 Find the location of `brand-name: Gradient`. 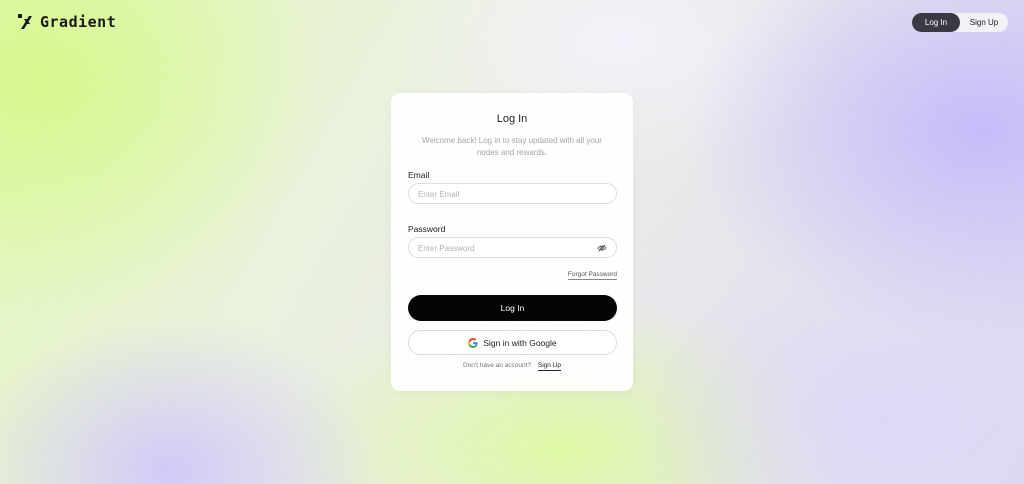

brand-name: Gradient is located at coordinates (78, 22).